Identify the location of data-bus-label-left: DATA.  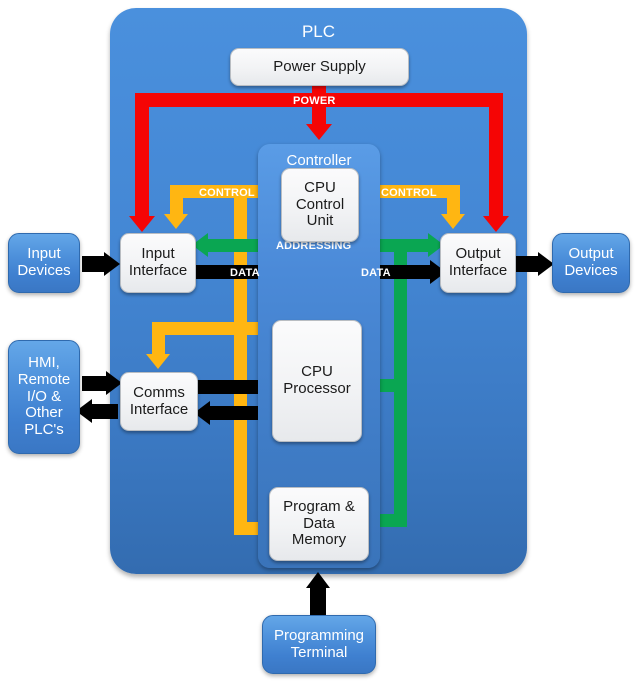
(245, 273).